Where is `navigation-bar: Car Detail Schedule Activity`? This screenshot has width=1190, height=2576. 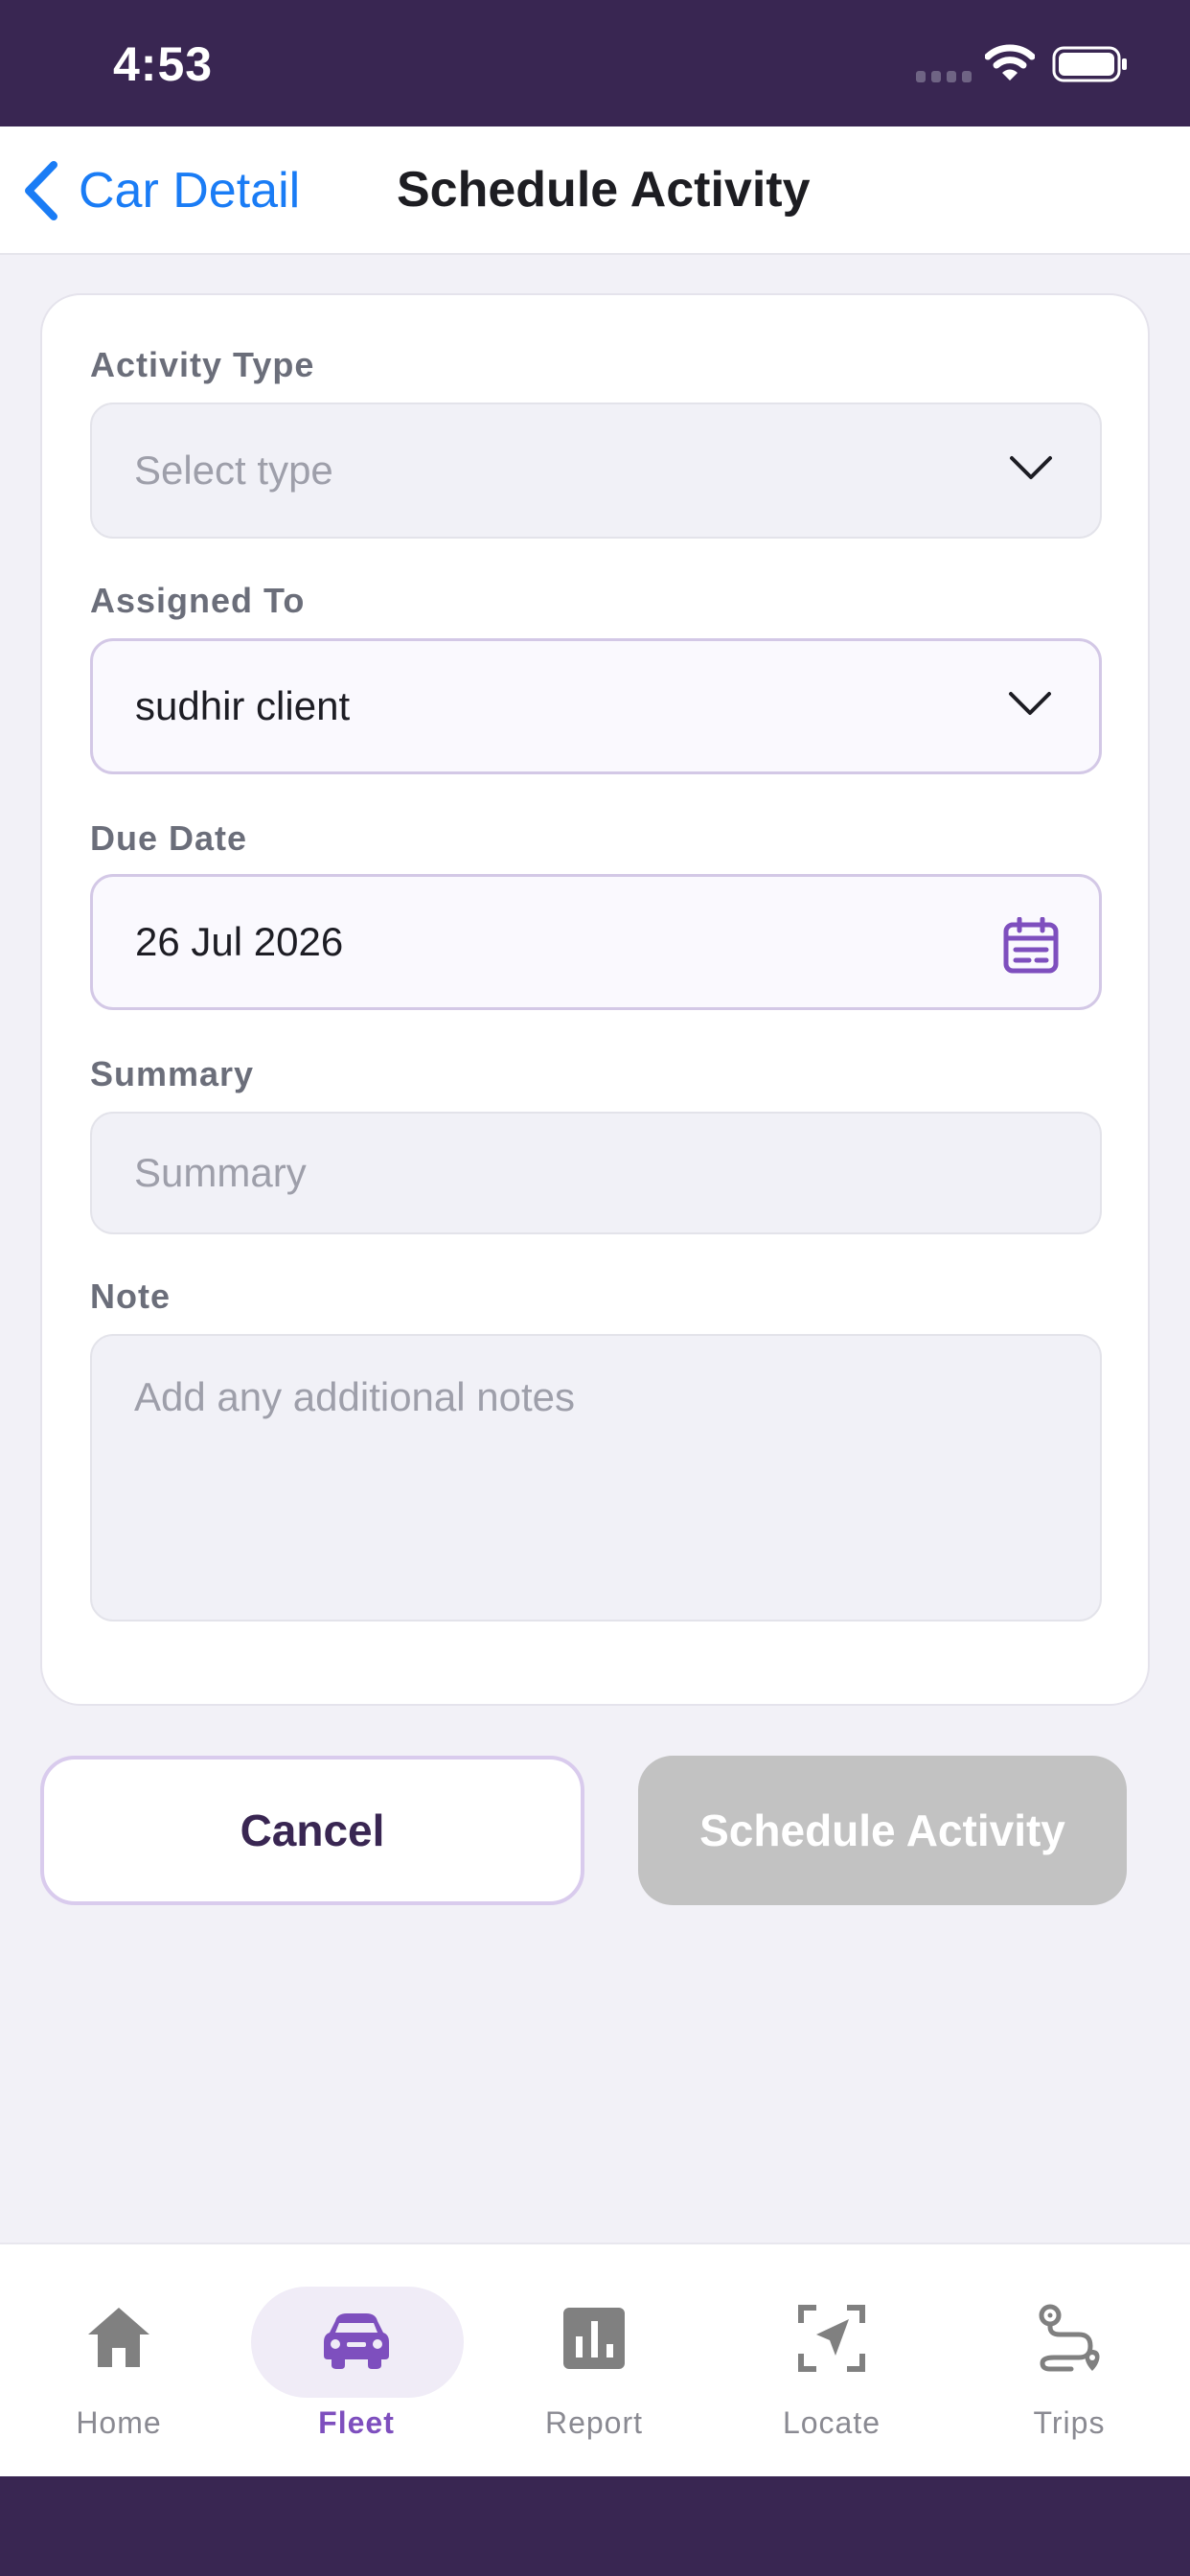 navigation-bar: Car Detail Schedule Activity is located at coordinates (595, 190).